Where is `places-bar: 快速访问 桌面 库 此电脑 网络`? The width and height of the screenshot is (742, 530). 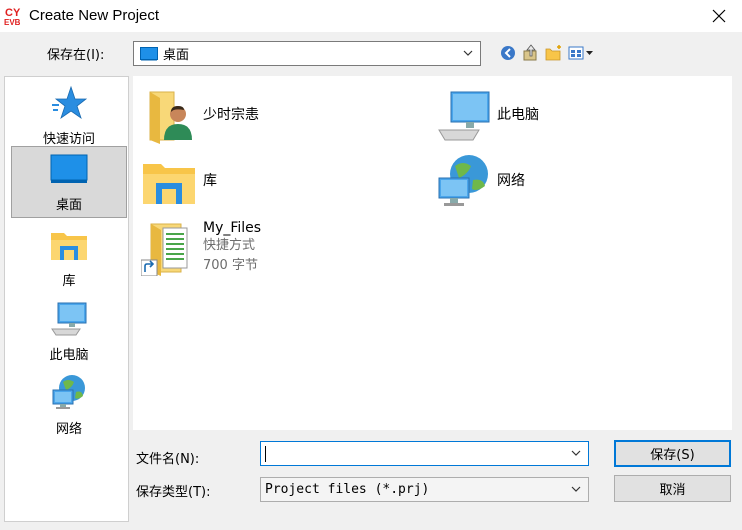
places-bar: 快速访问 桌面 库 此电脑 网络 is located at coordinates (66, 299).